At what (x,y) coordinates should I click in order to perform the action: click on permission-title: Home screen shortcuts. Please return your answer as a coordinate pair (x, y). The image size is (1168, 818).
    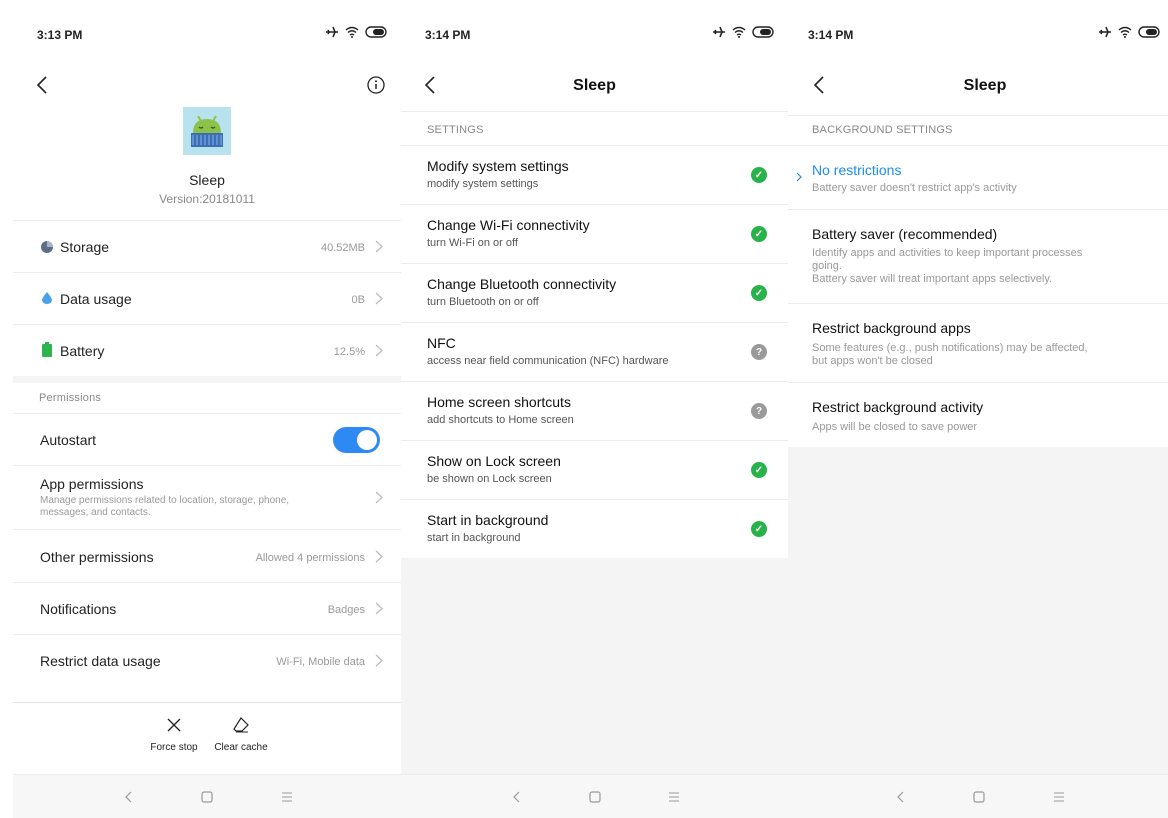
    Looking at the image, I should click on (499, 402).